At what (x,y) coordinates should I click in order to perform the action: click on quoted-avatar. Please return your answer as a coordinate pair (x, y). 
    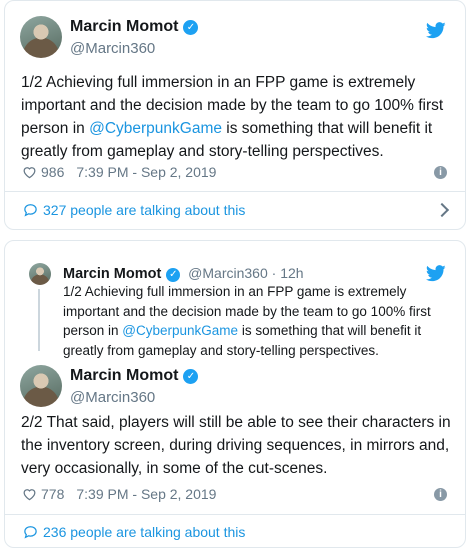
    Looking at the image, I should click on (40, 274).